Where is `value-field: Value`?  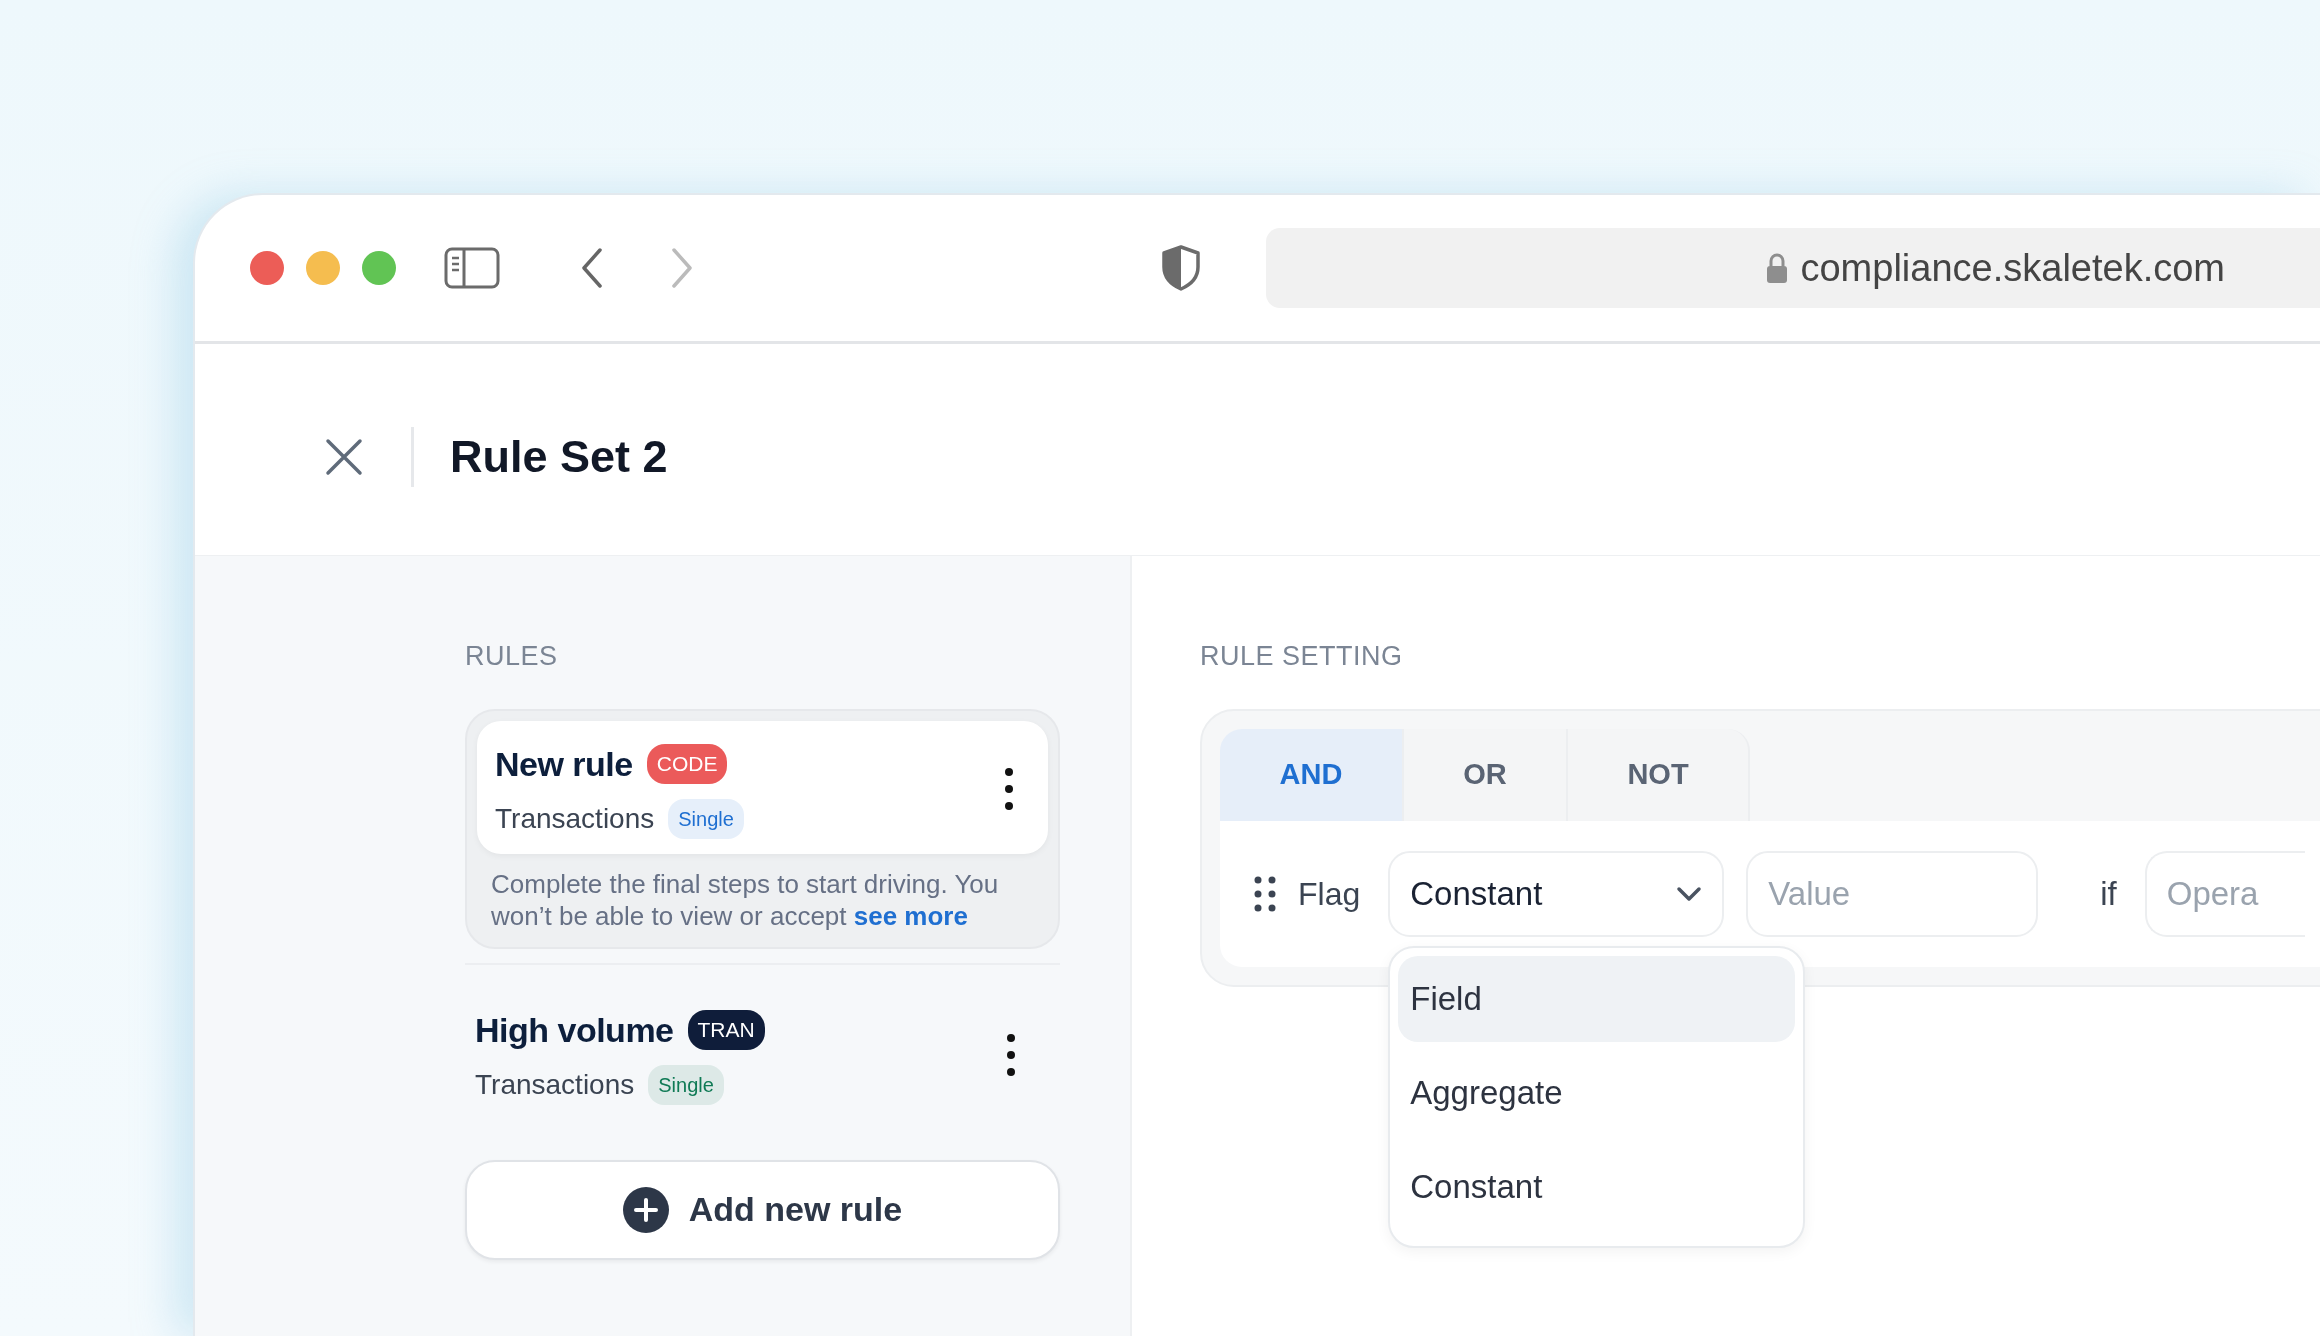 value-field: Value is located at coordinates (1892, 893).